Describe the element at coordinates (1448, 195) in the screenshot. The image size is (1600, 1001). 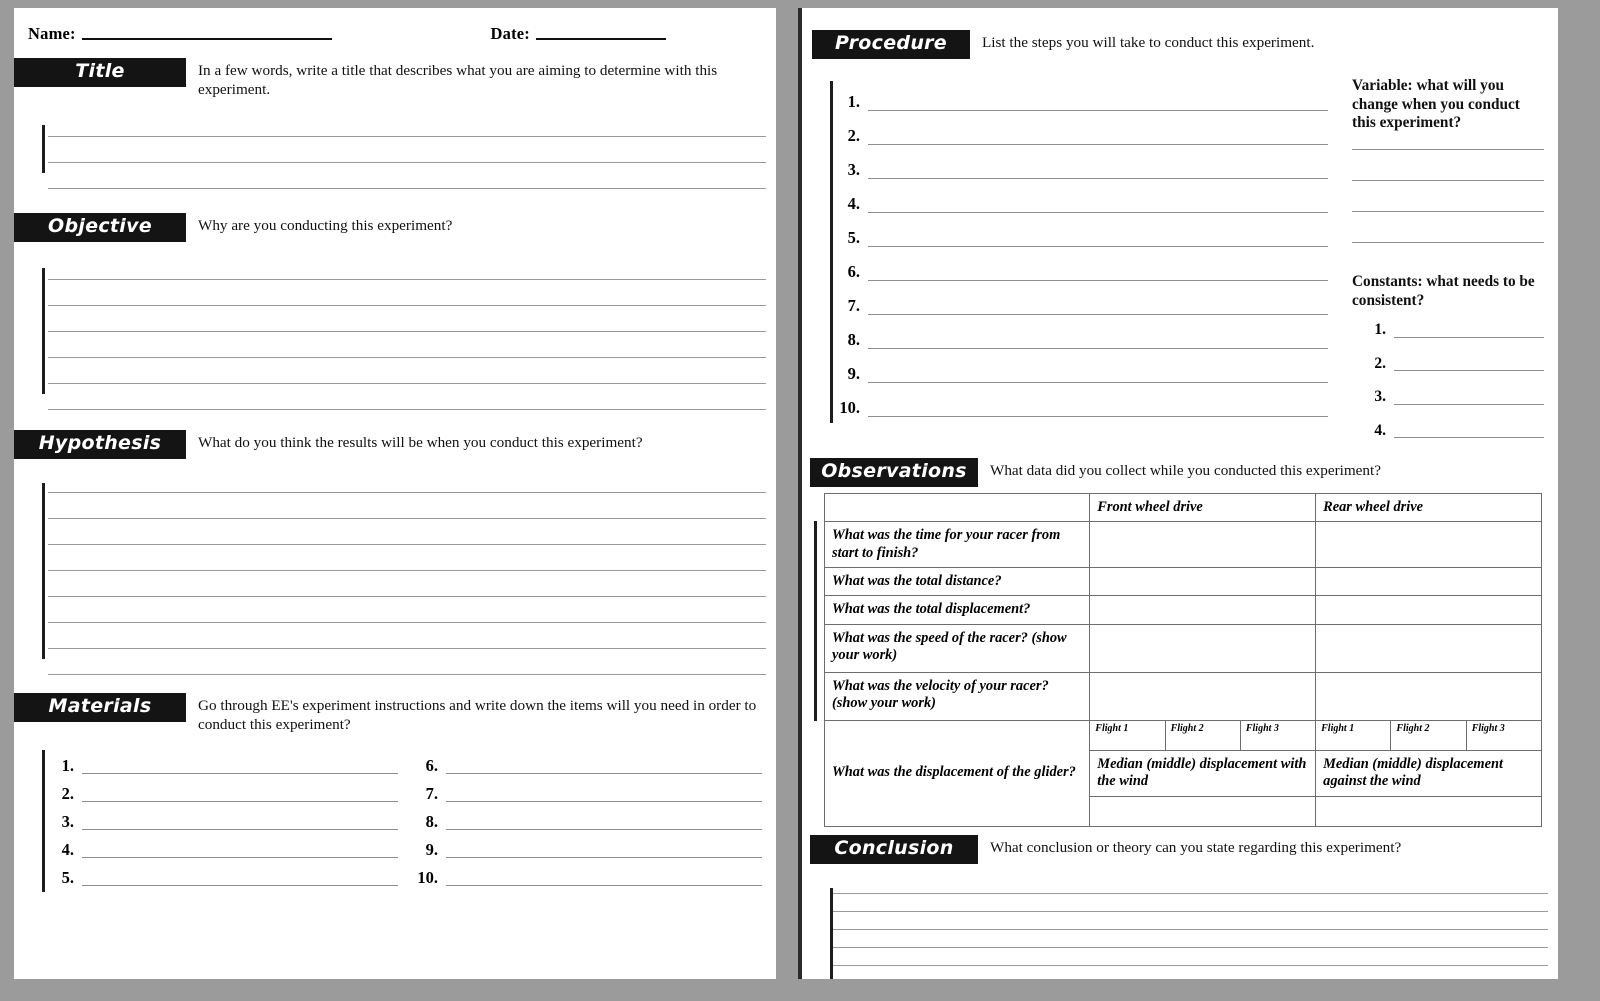
I see `variable-answer-lines` at that location.